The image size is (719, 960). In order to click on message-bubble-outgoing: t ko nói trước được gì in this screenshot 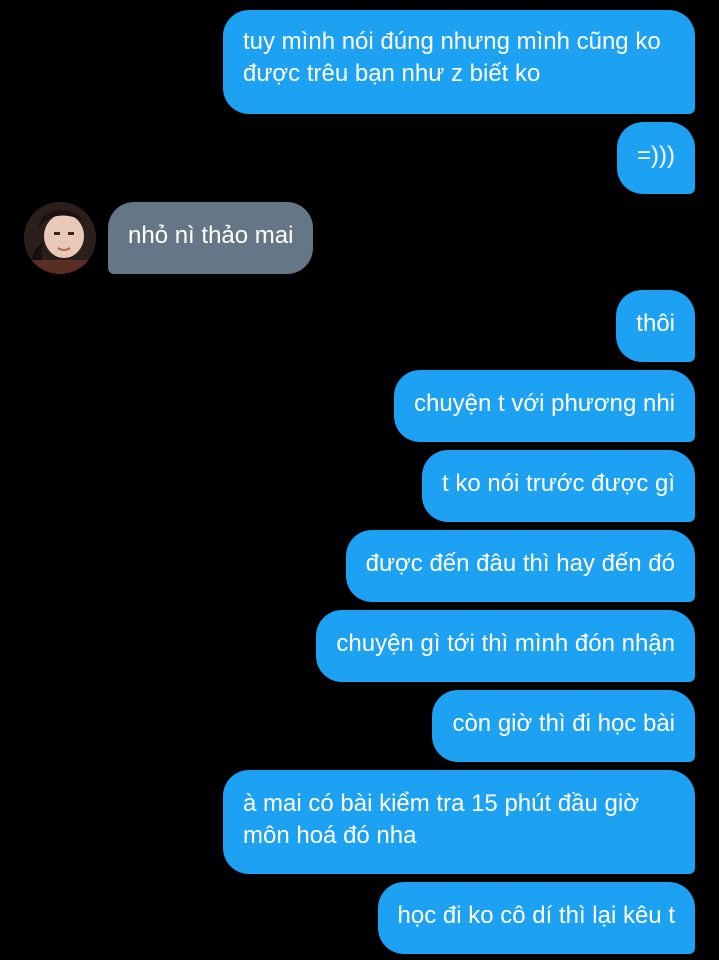, I will do `click(558, 486)`.